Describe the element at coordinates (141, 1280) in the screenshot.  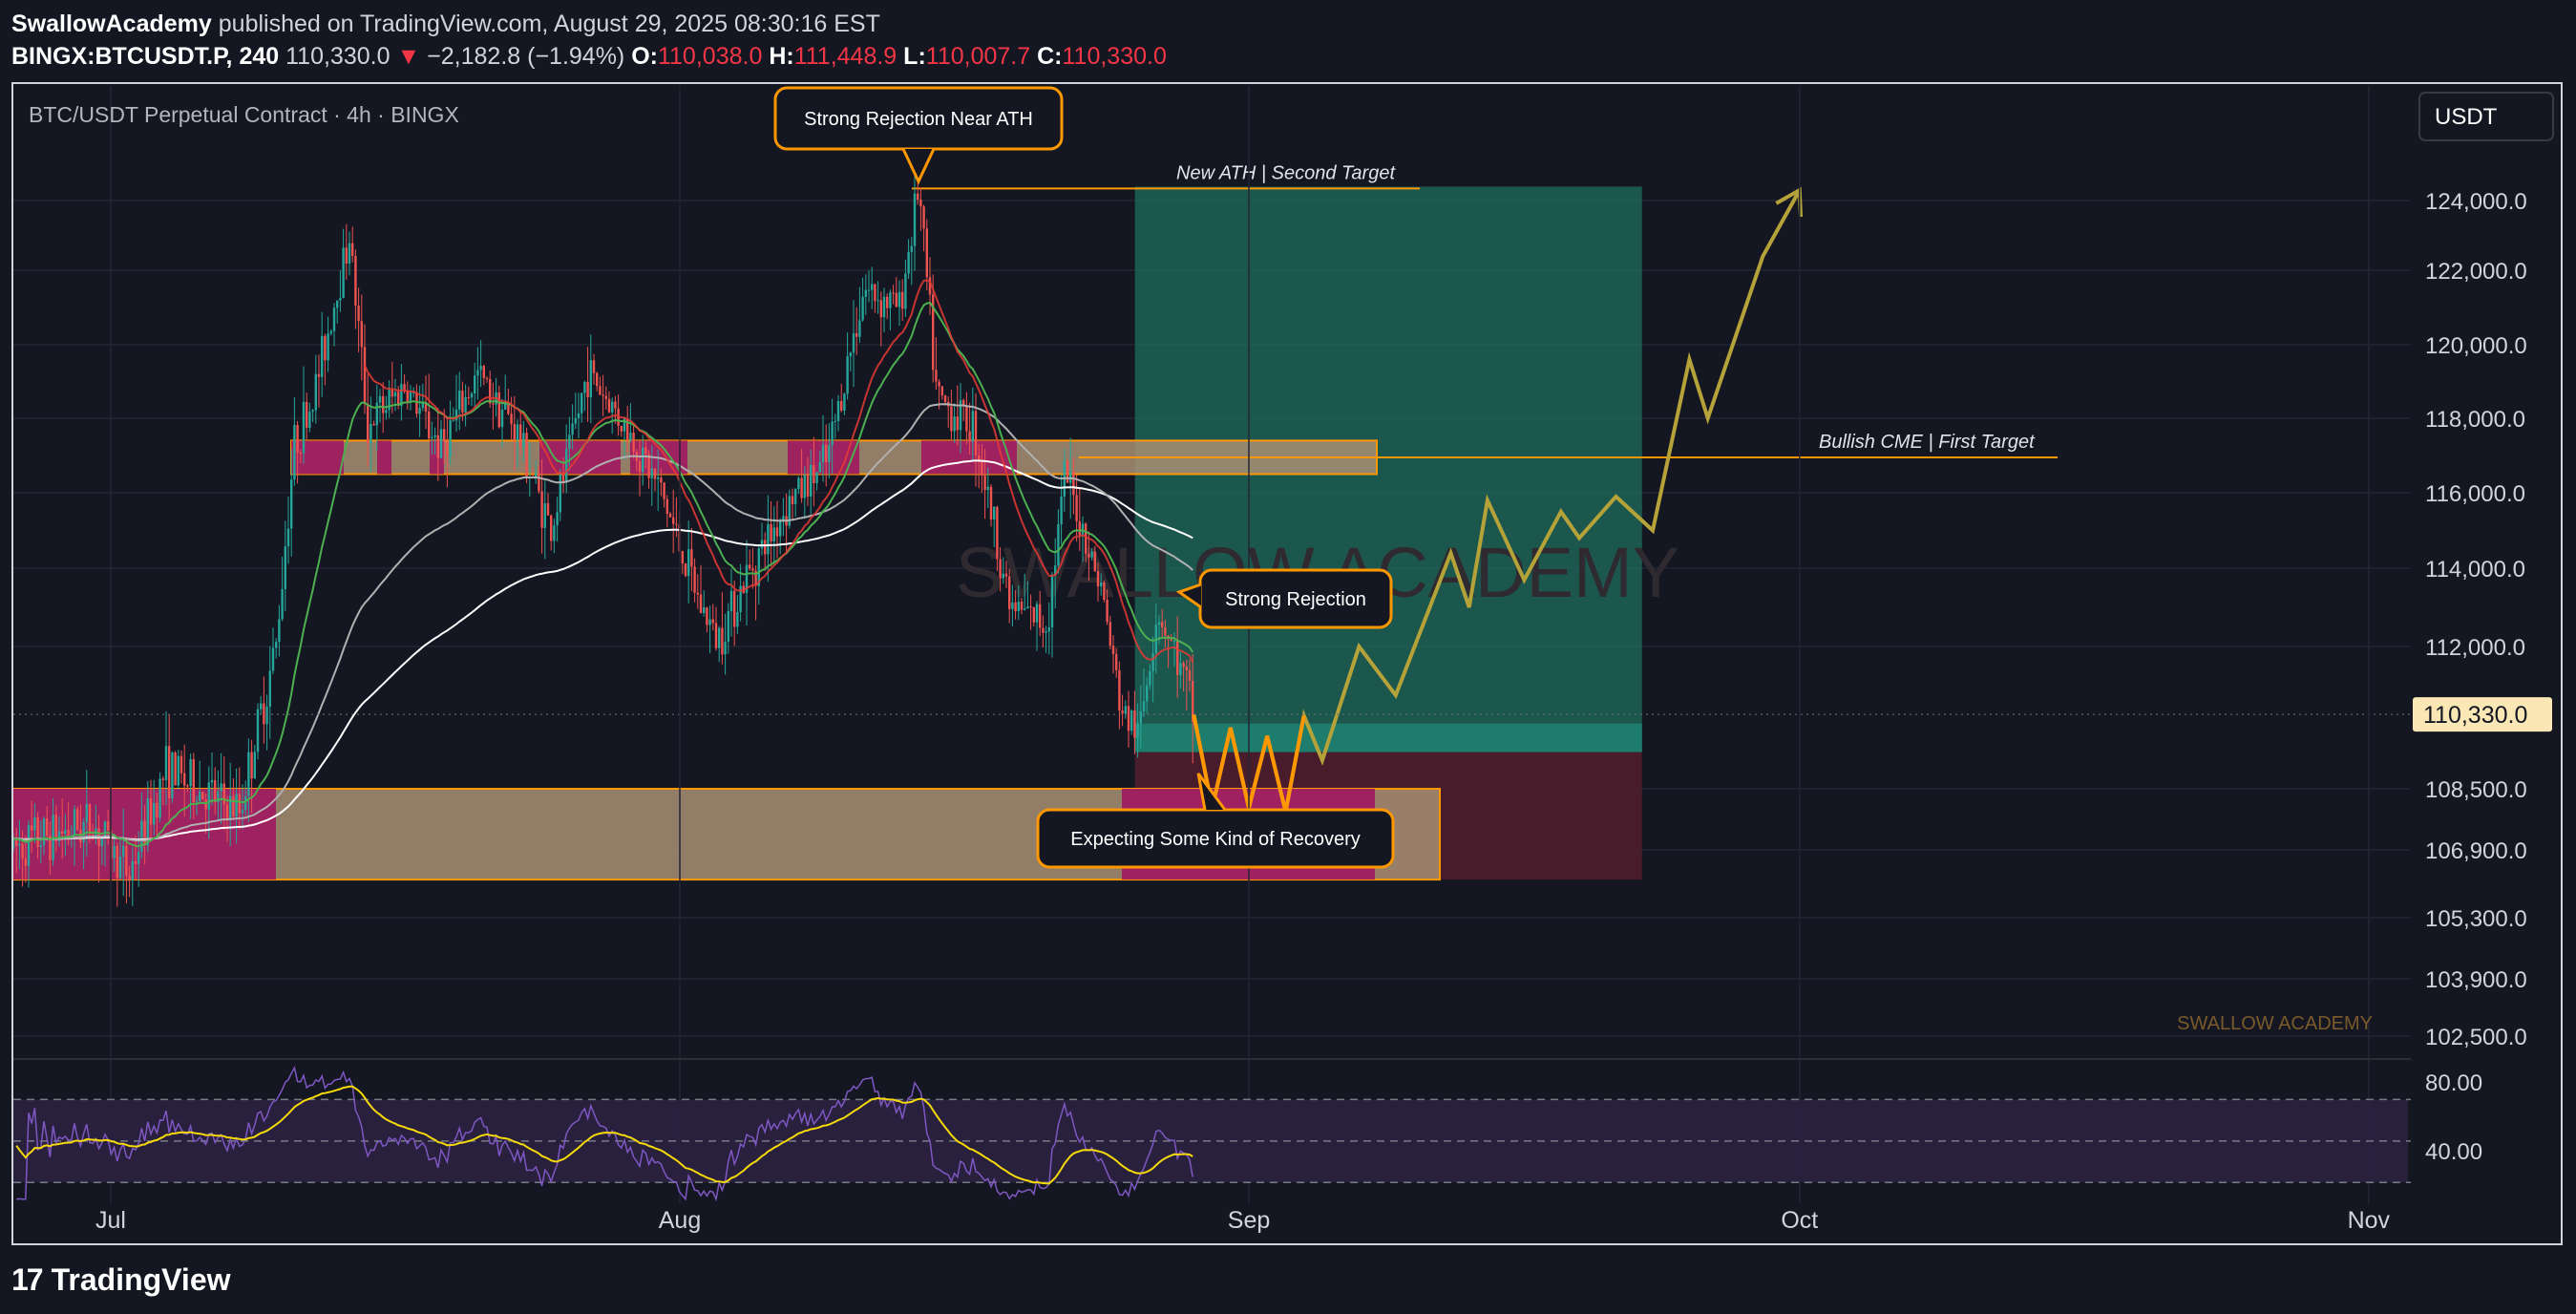
I see `tradingview-brand: TradingView` at that location.